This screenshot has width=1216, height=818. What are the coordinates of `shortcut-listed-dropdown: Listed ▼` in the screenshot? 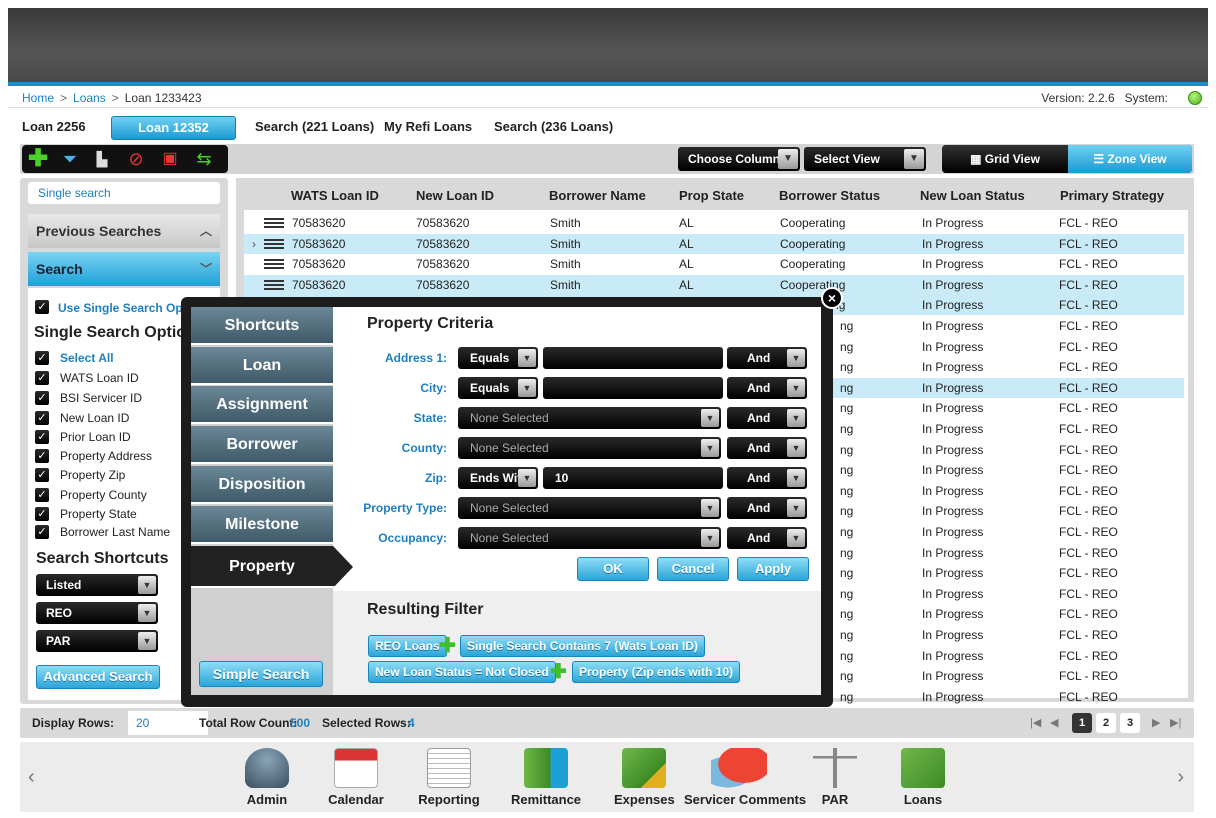 It's located at (97, 585).